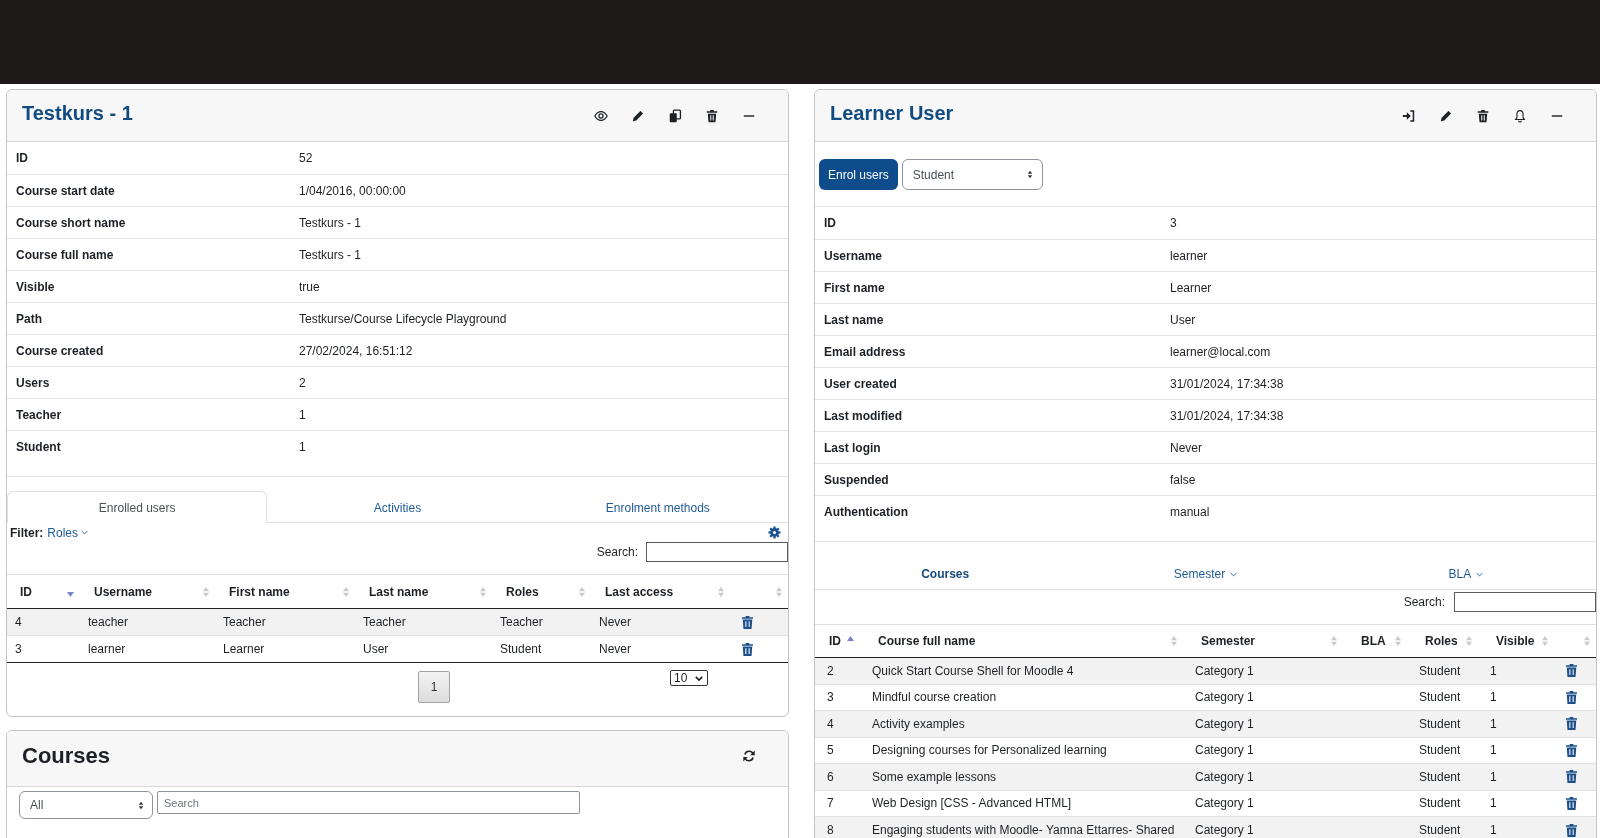 The image size is (1600, 838). I want to click on table-cell: 4, so click(18, 622).